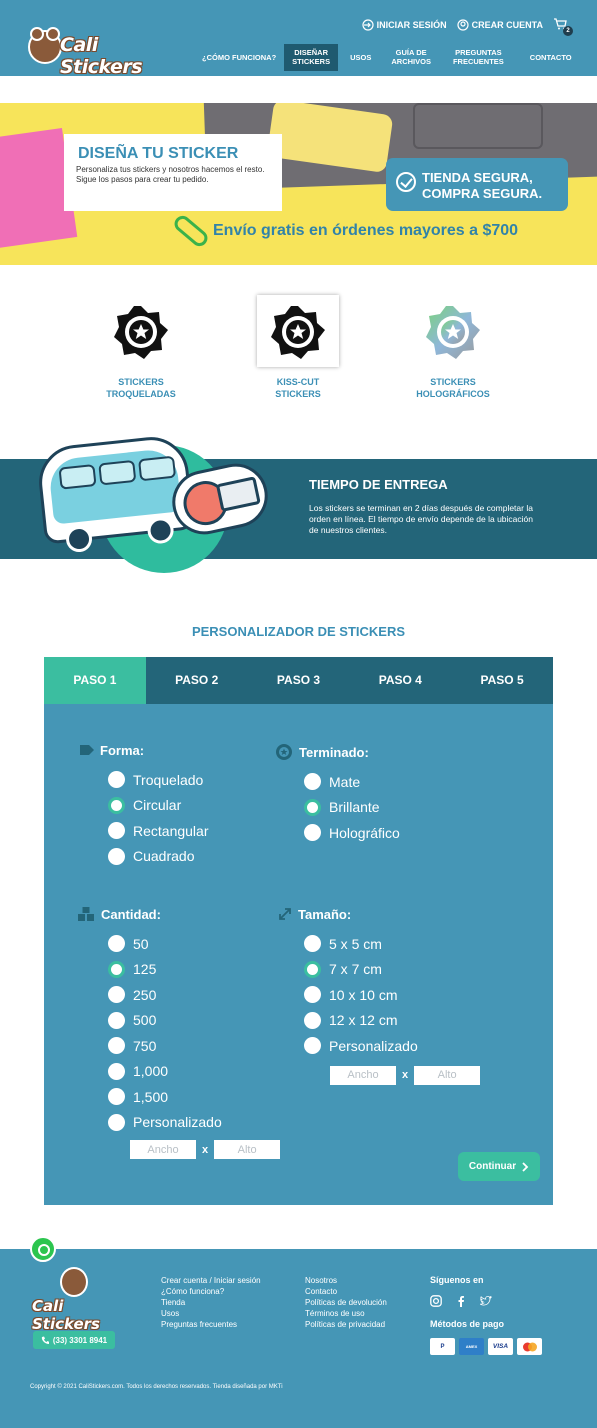 This screenshot has width=597, height=1428. Describe the element at coordinates (457, 1280) in the screenshot. I see `follow-label: Síguenos en` at that location.